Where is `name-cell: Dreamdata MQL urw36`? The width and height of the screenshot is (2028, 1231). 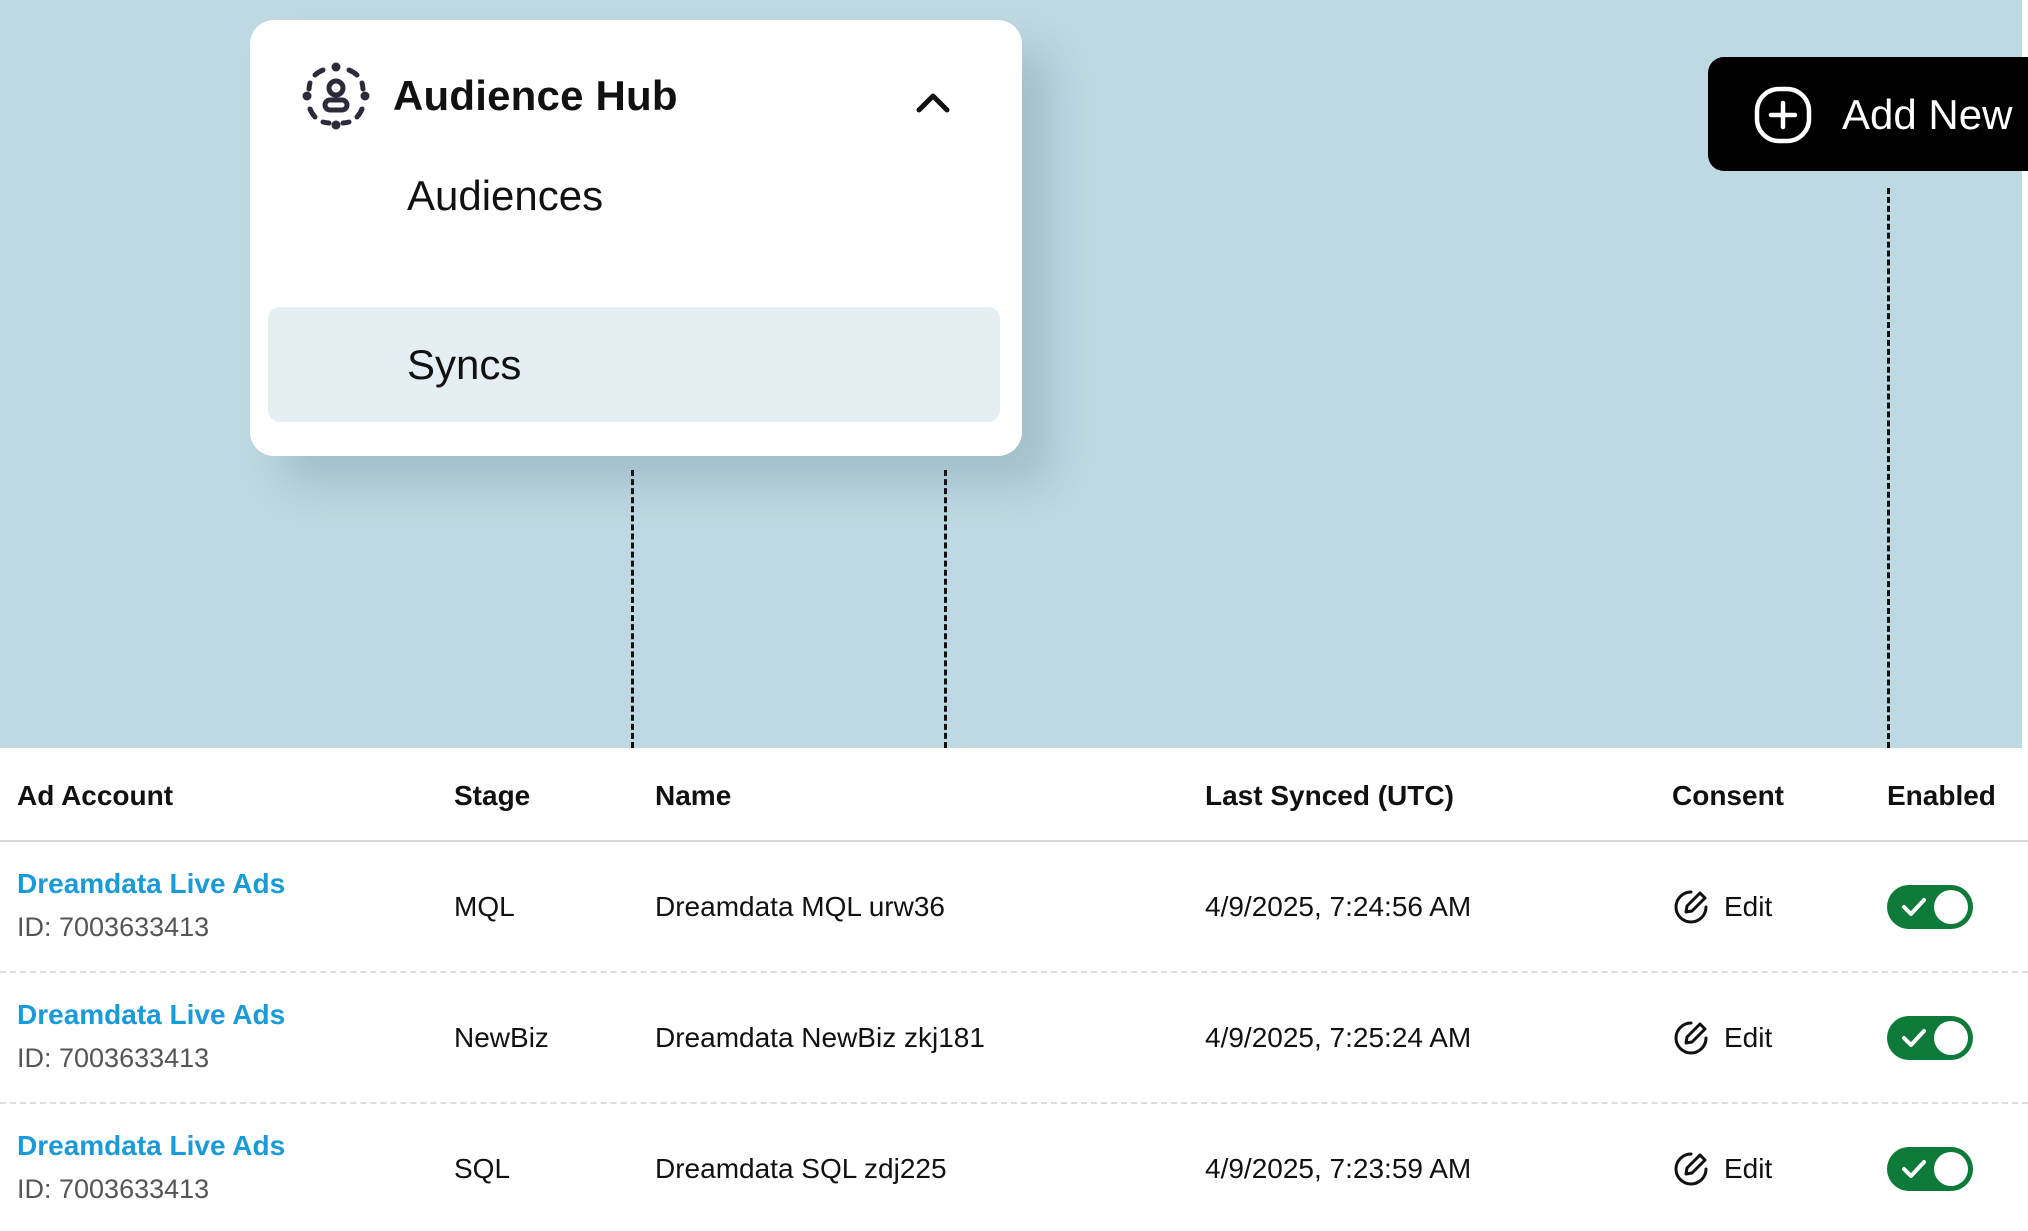
name-cell: Dreamdata MQL urw36 is located at coordinates (800, 906).